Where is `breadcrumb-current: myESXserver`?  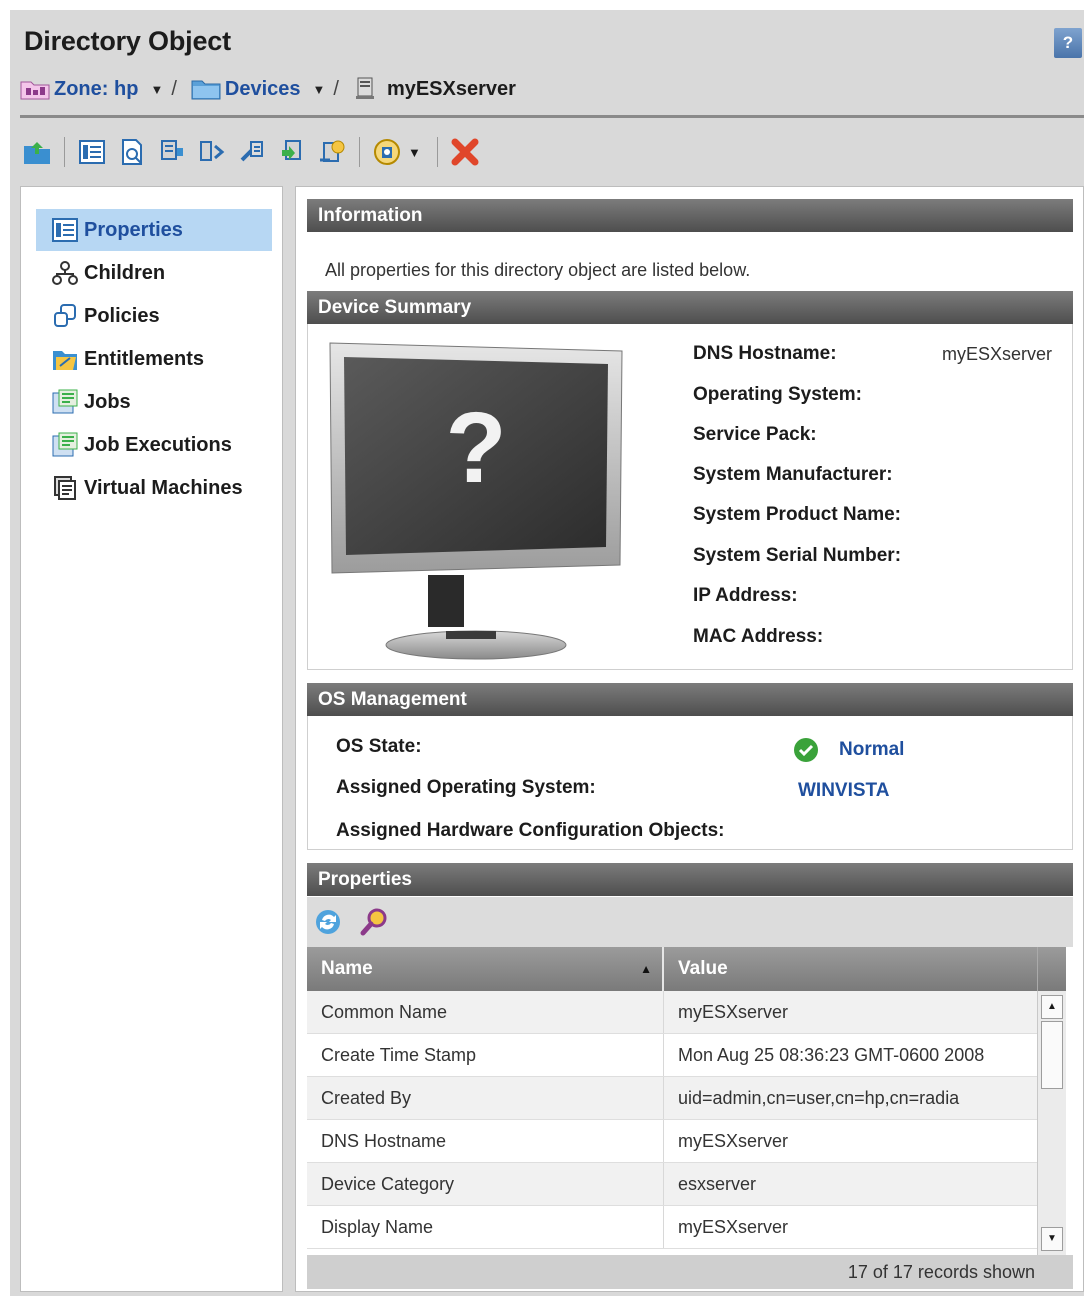 breadcrumb-current: myESXserver is located at coordinates (434, 89).